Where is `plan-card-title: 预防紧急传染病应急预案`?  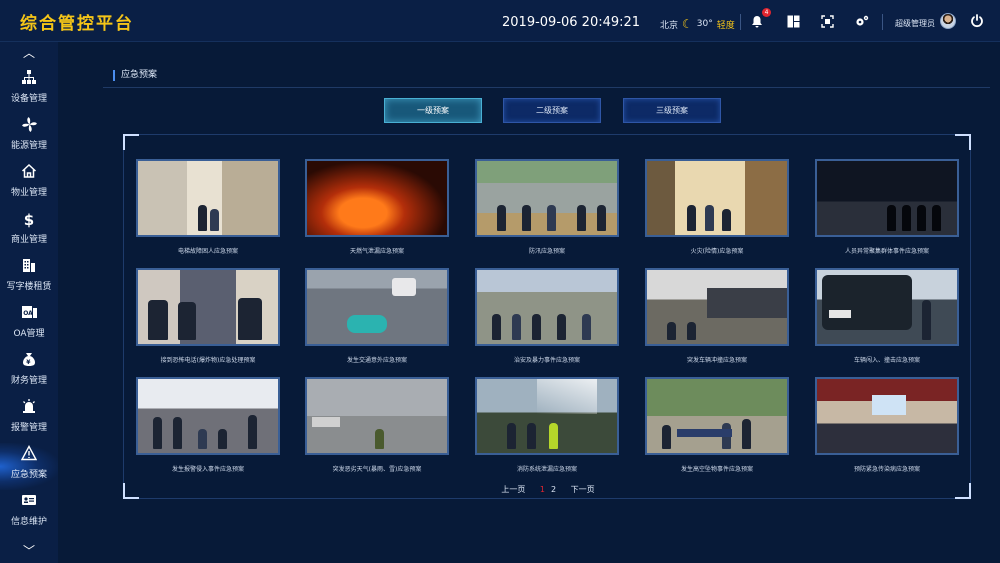
plan-card-title: 预防紧急传染病应急预案 is located at coordinates (886, 469).